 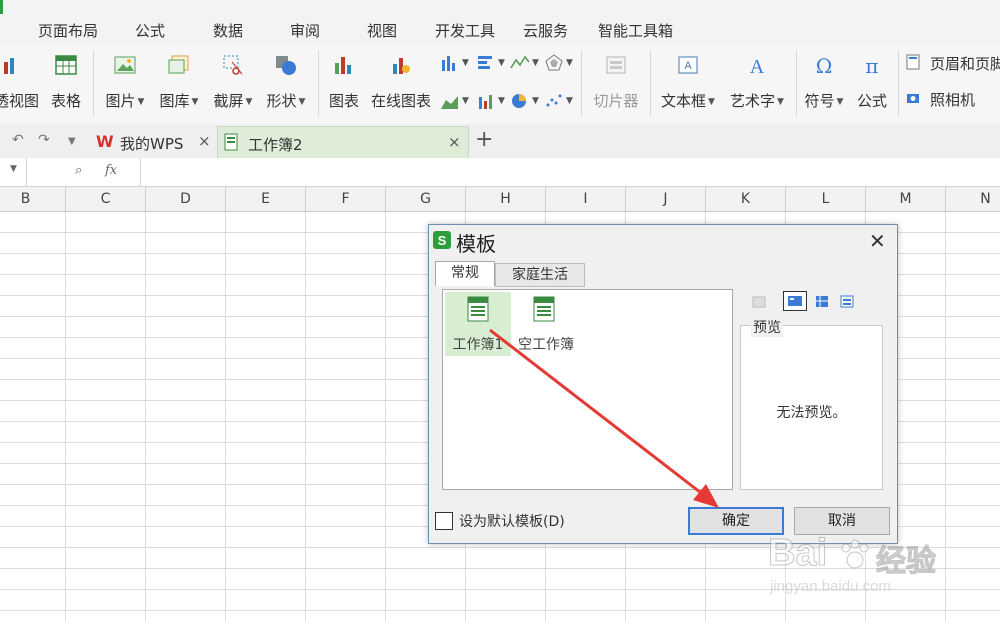 What do you see at coordinates (759, 302) in the screenshot?
I see `large-icon-view-icon` at bounding box center [759, 302].